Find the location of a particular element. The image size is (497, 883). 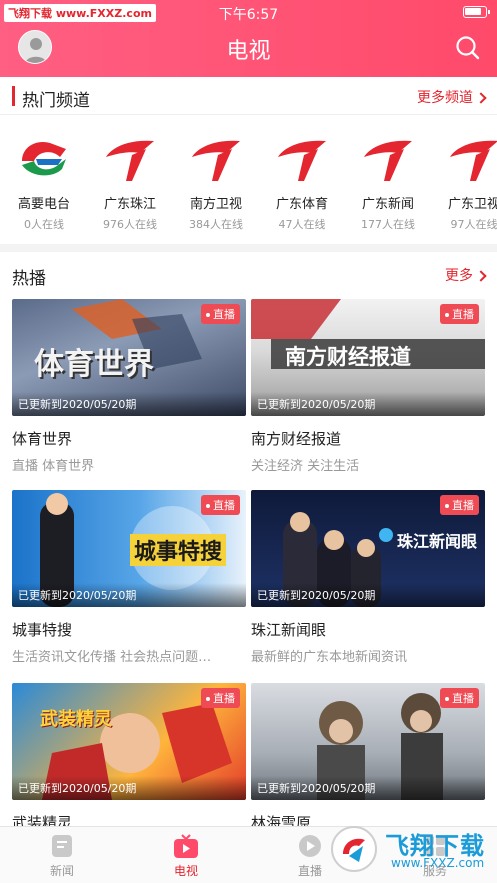

channel-online-count: 0人在线 is located at coordinates (44, 224).